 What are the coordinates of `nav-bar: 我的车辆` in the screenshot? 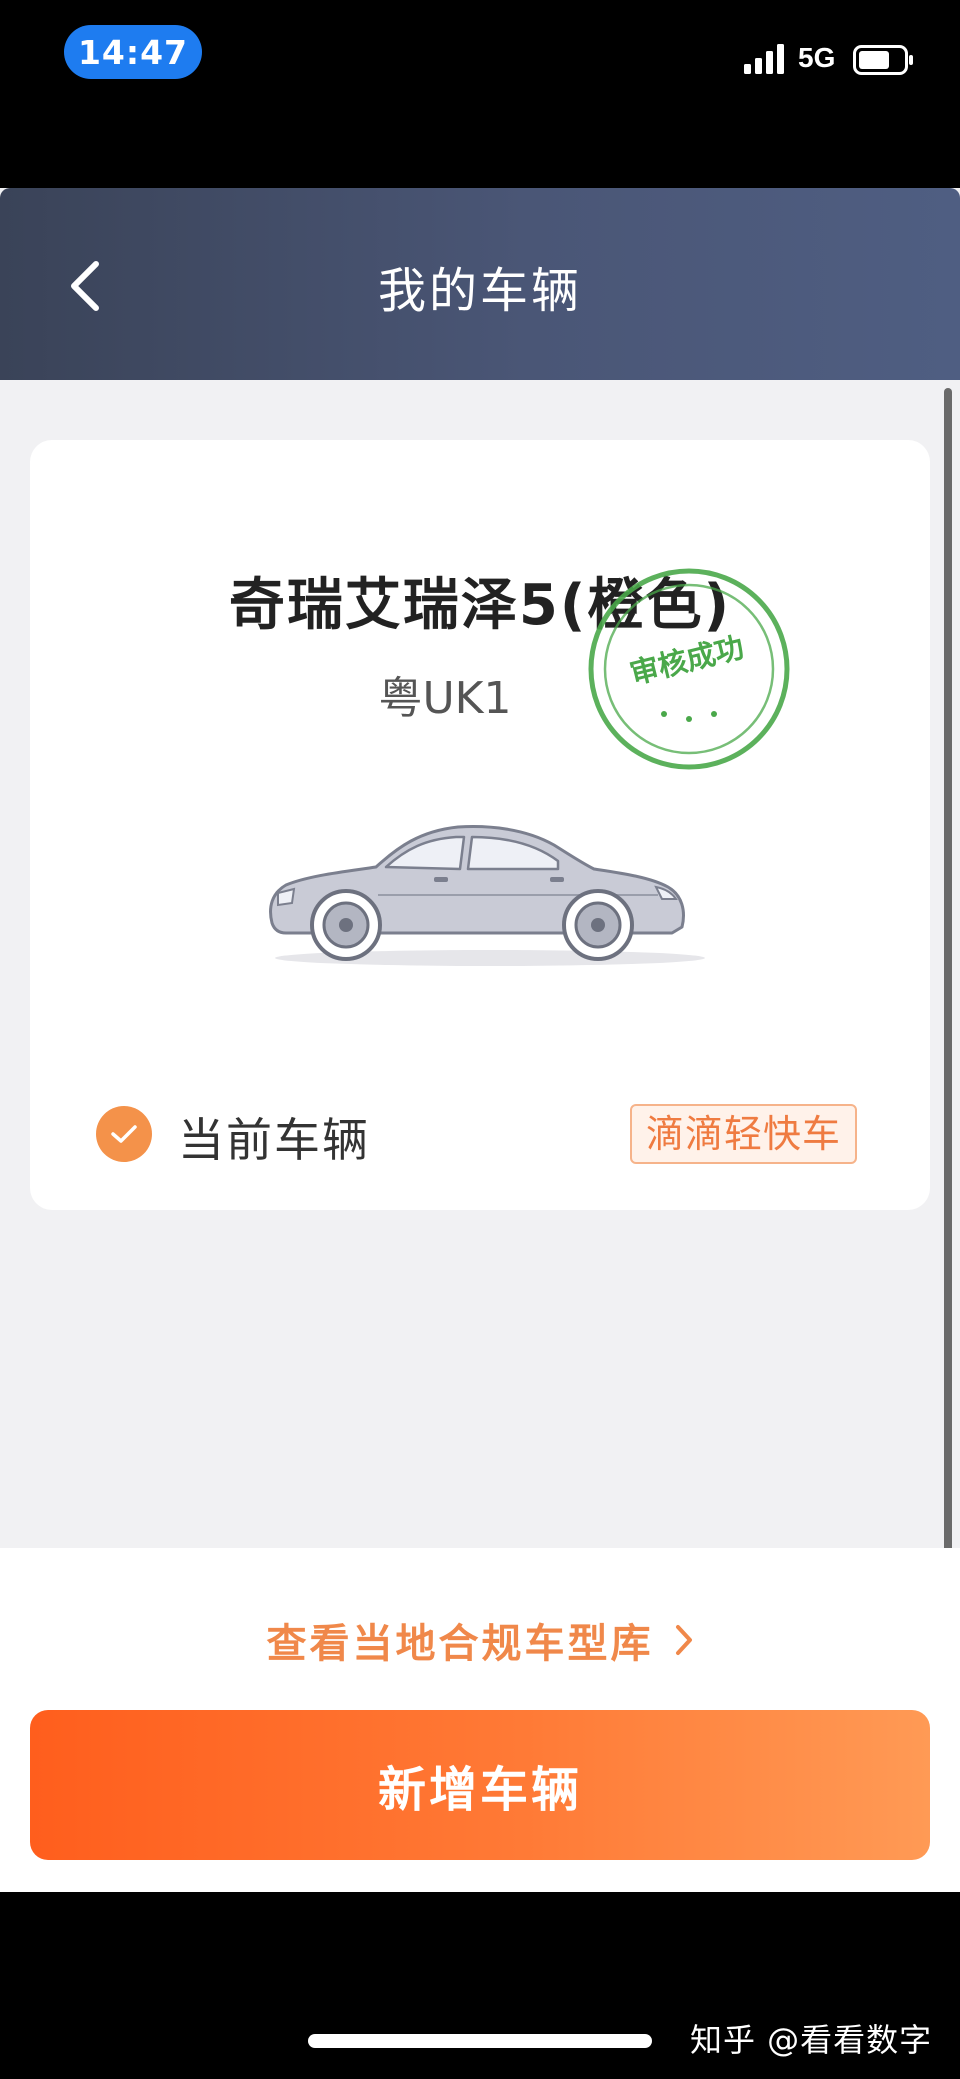 It's located at (480, 284).